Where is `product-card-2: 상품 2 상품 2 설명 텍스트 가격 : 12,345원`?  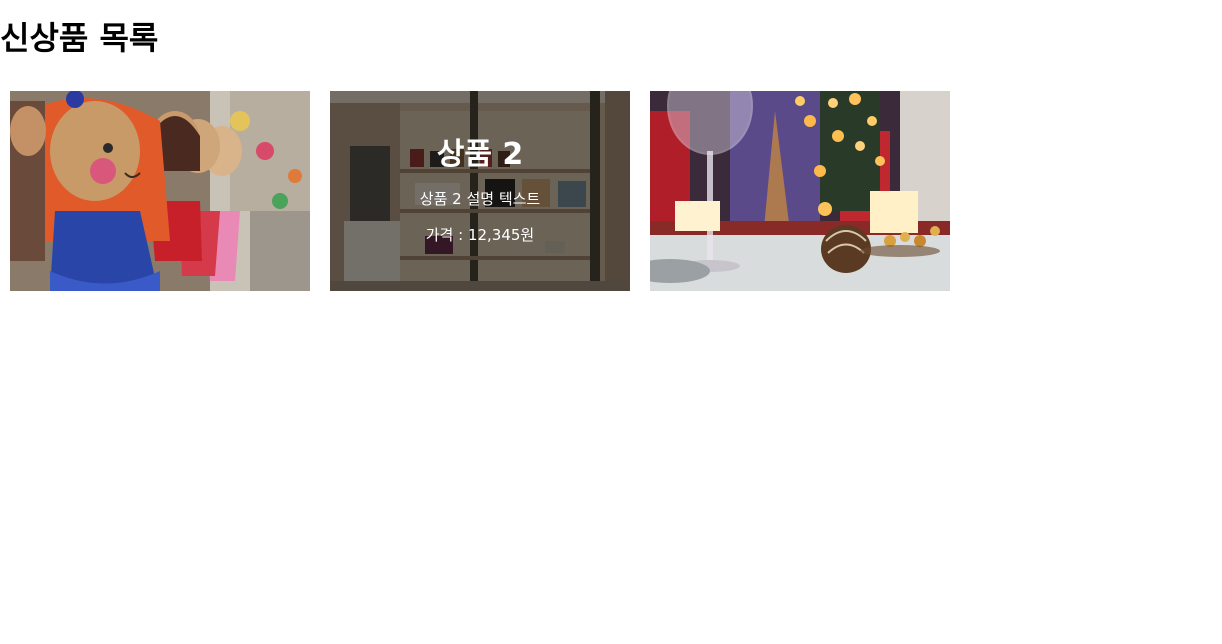
product-card-2: 상품 2 상품 2 설명 텍스트 가격 : 12,345원 is located at coordinates (480, 191).